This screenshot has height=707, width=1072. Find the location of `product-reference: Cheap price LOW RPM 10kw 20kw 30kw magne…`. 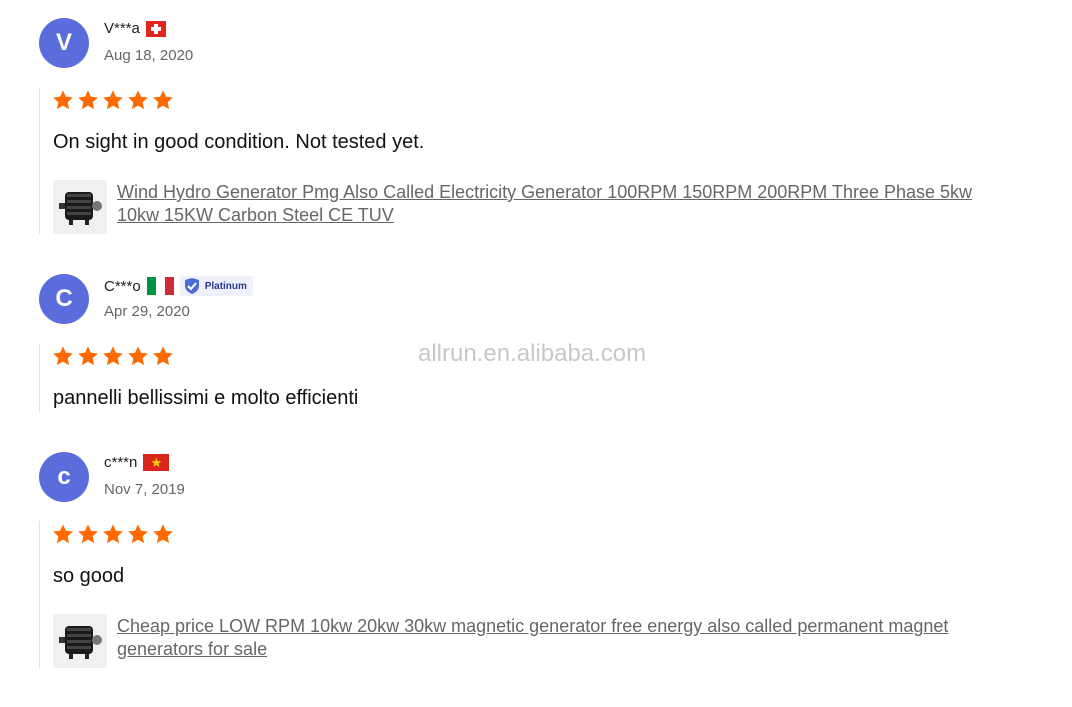

product-reference: Cheap price LOW RPM 10kw 20kw 30kw magne… is located at coordinates (525, 641).